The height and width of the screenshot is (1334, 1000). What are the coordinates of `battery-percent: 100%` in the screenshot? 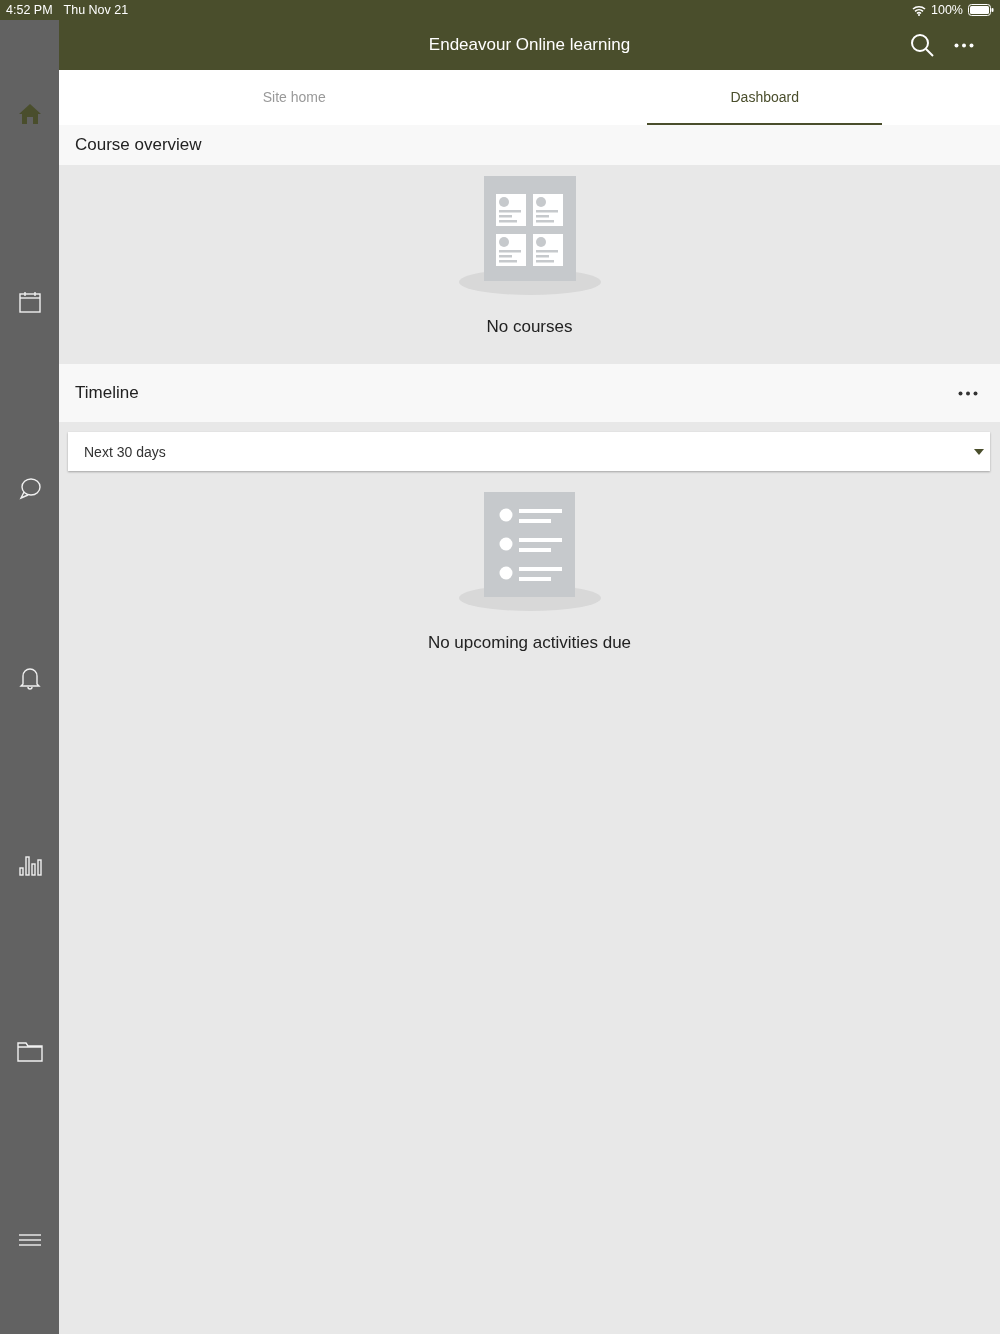 It's located at (947, 10).